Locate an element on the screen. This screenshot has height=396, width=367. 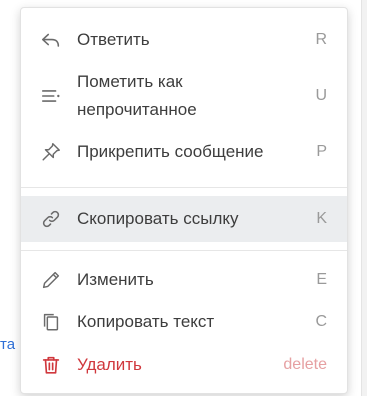
shortcut-hint: E is located at coordinates (321, 279).